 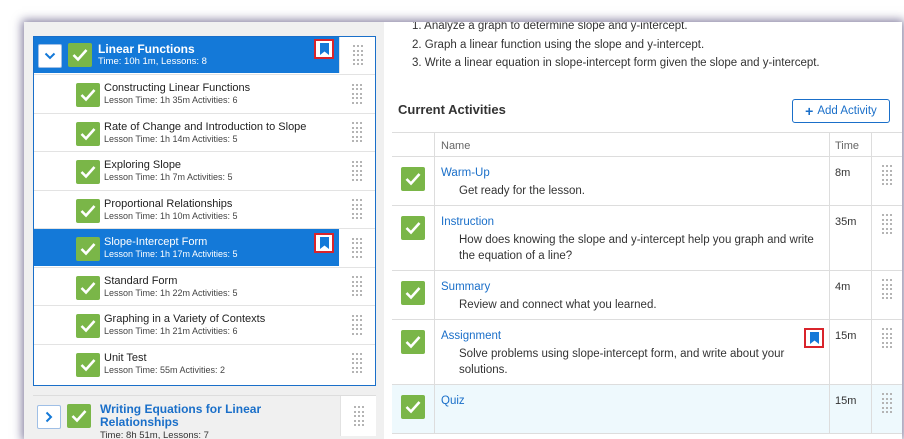 I want to click on lesson-title: Rate of Change and Introduction to Slope, so click(x=205, y=127).